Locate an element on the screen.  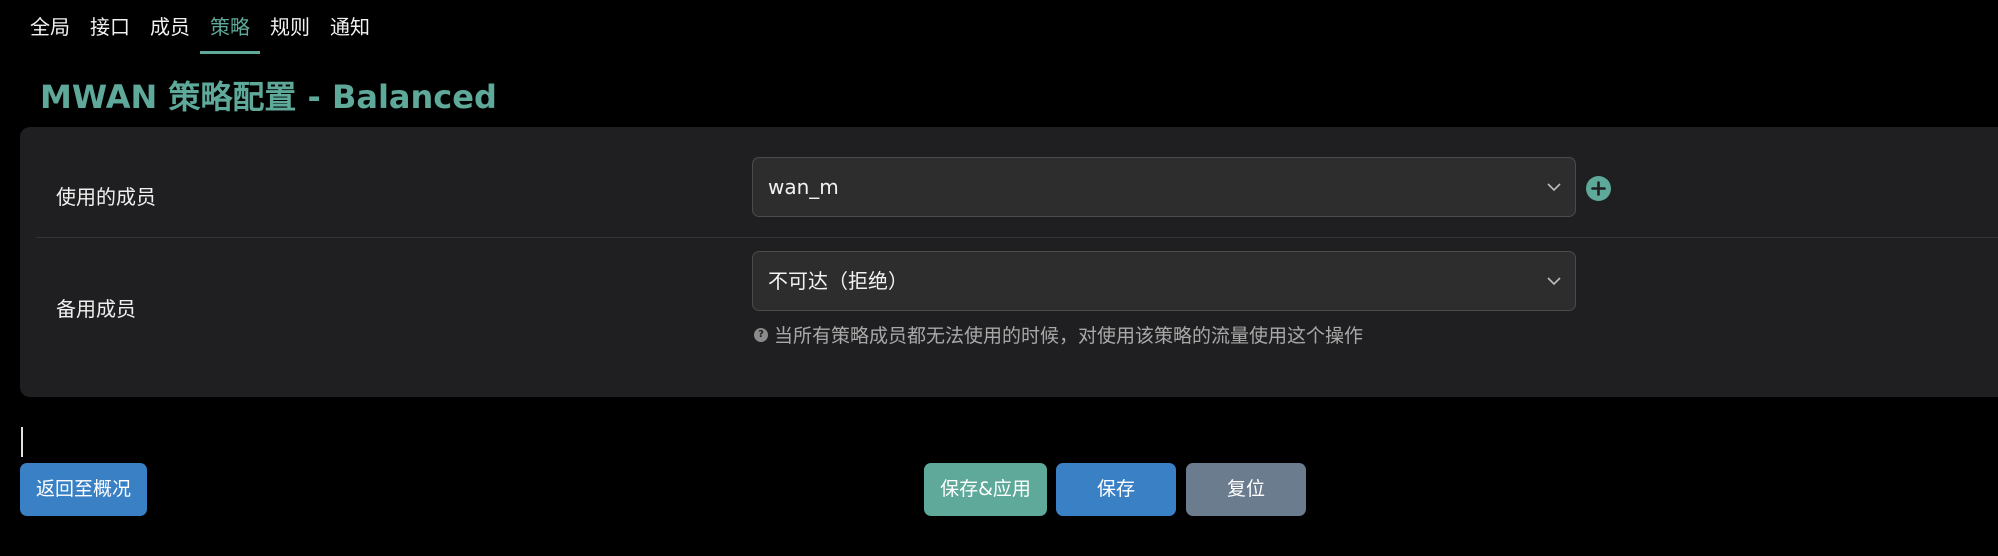
tab-members: 成员 is located at coordinates (170, 27).